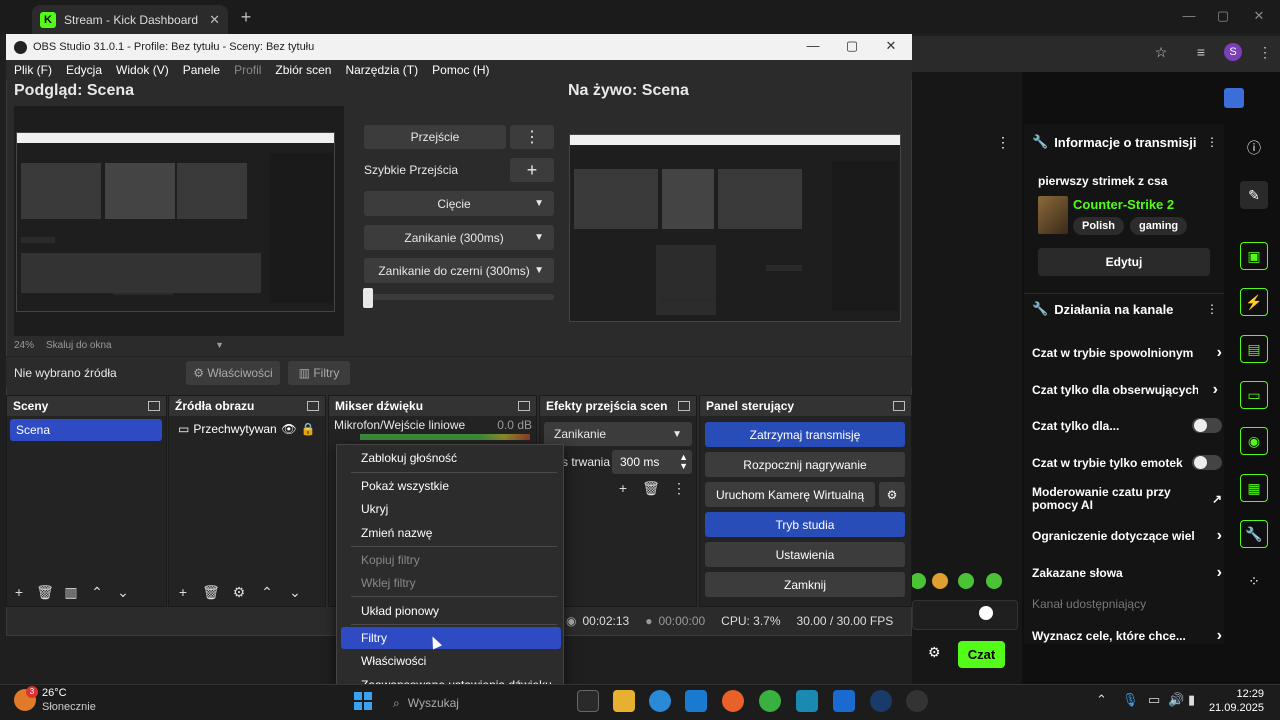 This screenshot has height=720, width=1280. What do you see at coordinates (319, 373) in the screenshot?
I see `filters-button: ▥ Filtry` at bounding box center [319, 373].